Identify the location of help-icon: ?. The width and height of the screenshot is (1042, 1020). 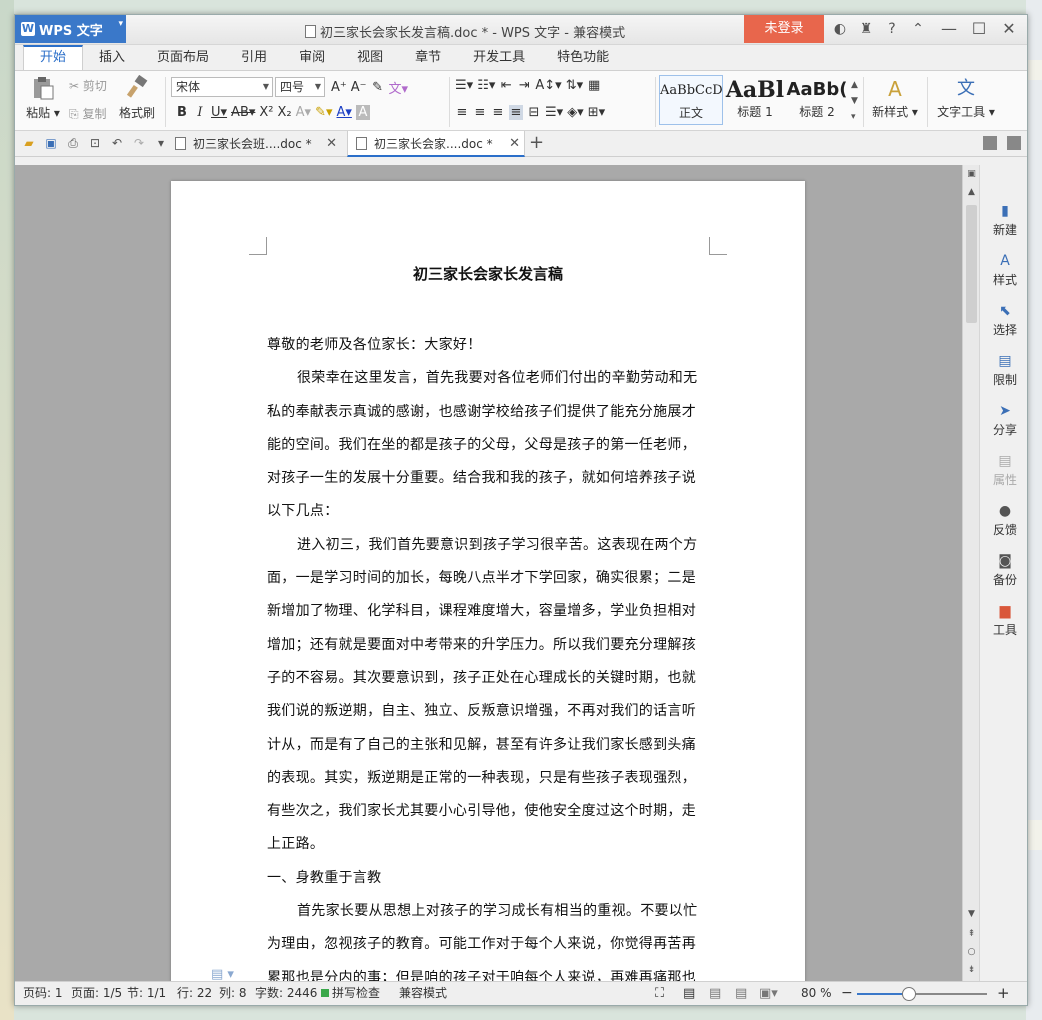
(892, 29).